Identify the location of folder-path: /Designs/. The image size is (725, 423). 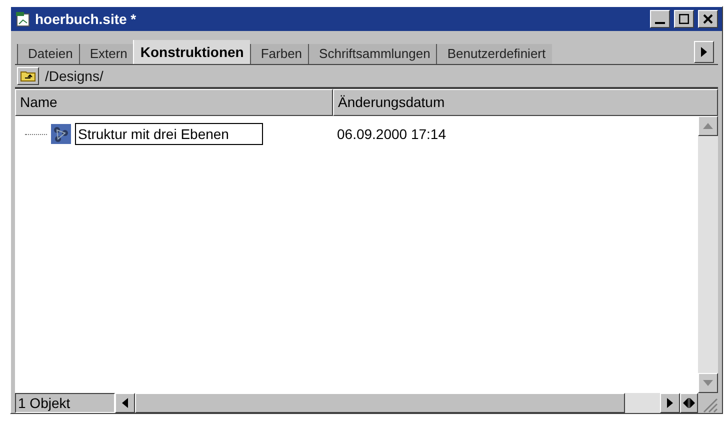
(74, 76).